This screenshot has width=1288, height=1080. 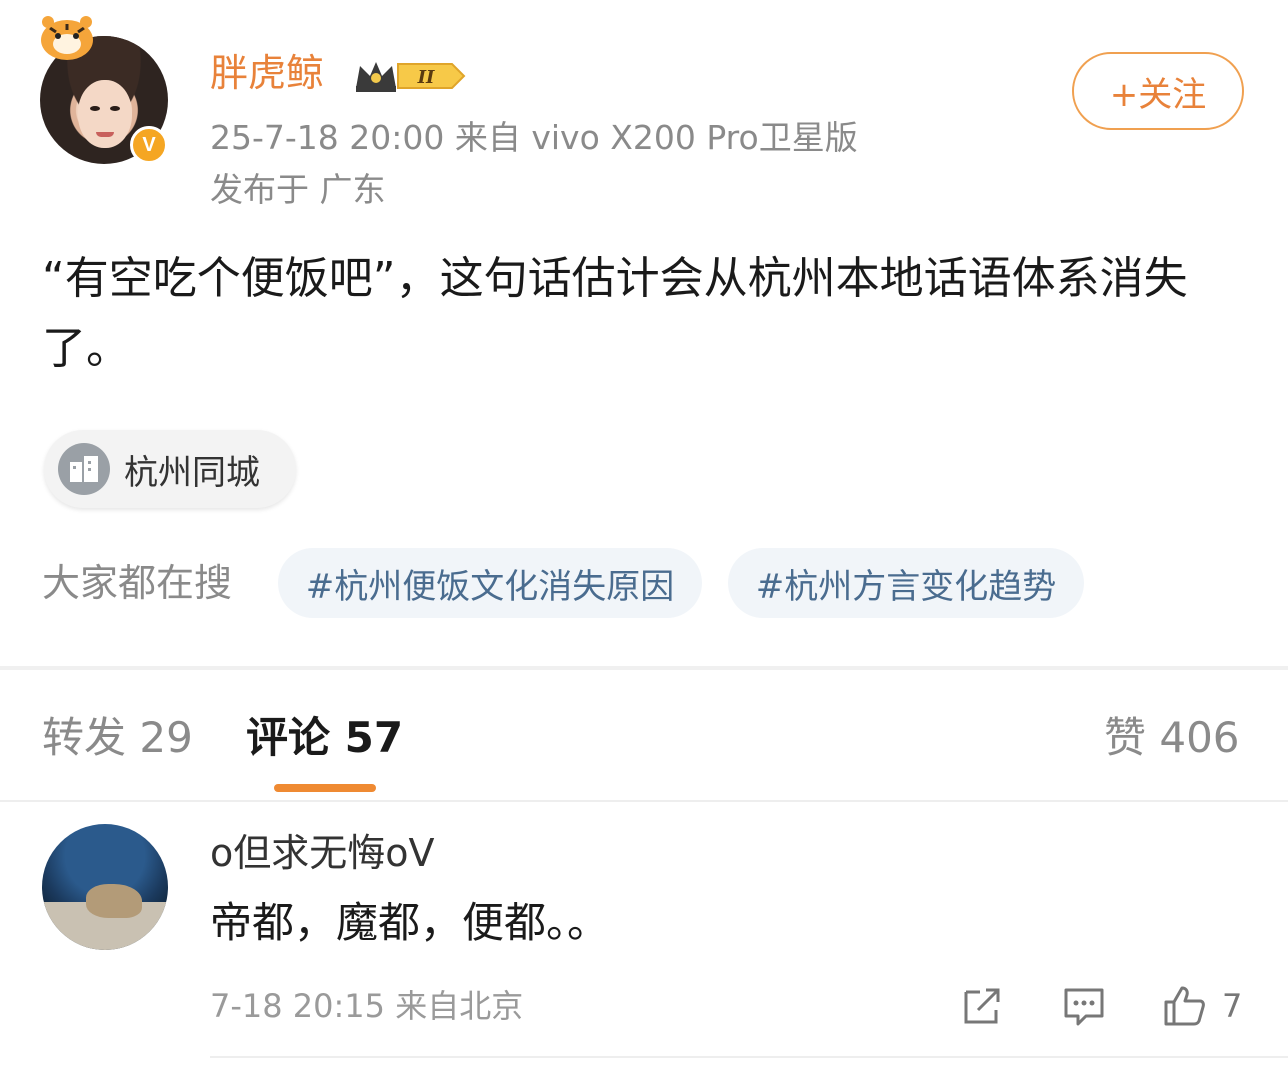 I want to click on member-crown-badge-icon: II, so click(x=411, y=76).